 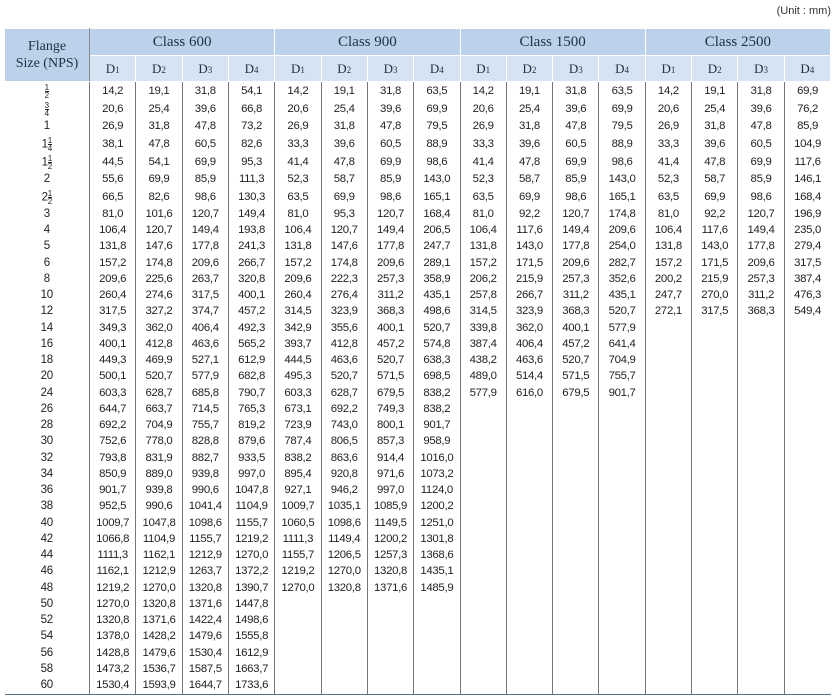 What do you see at coordinates (47, 311) in the screenshot?
I see `size-whole: 12` at bounding box center [47, 311].